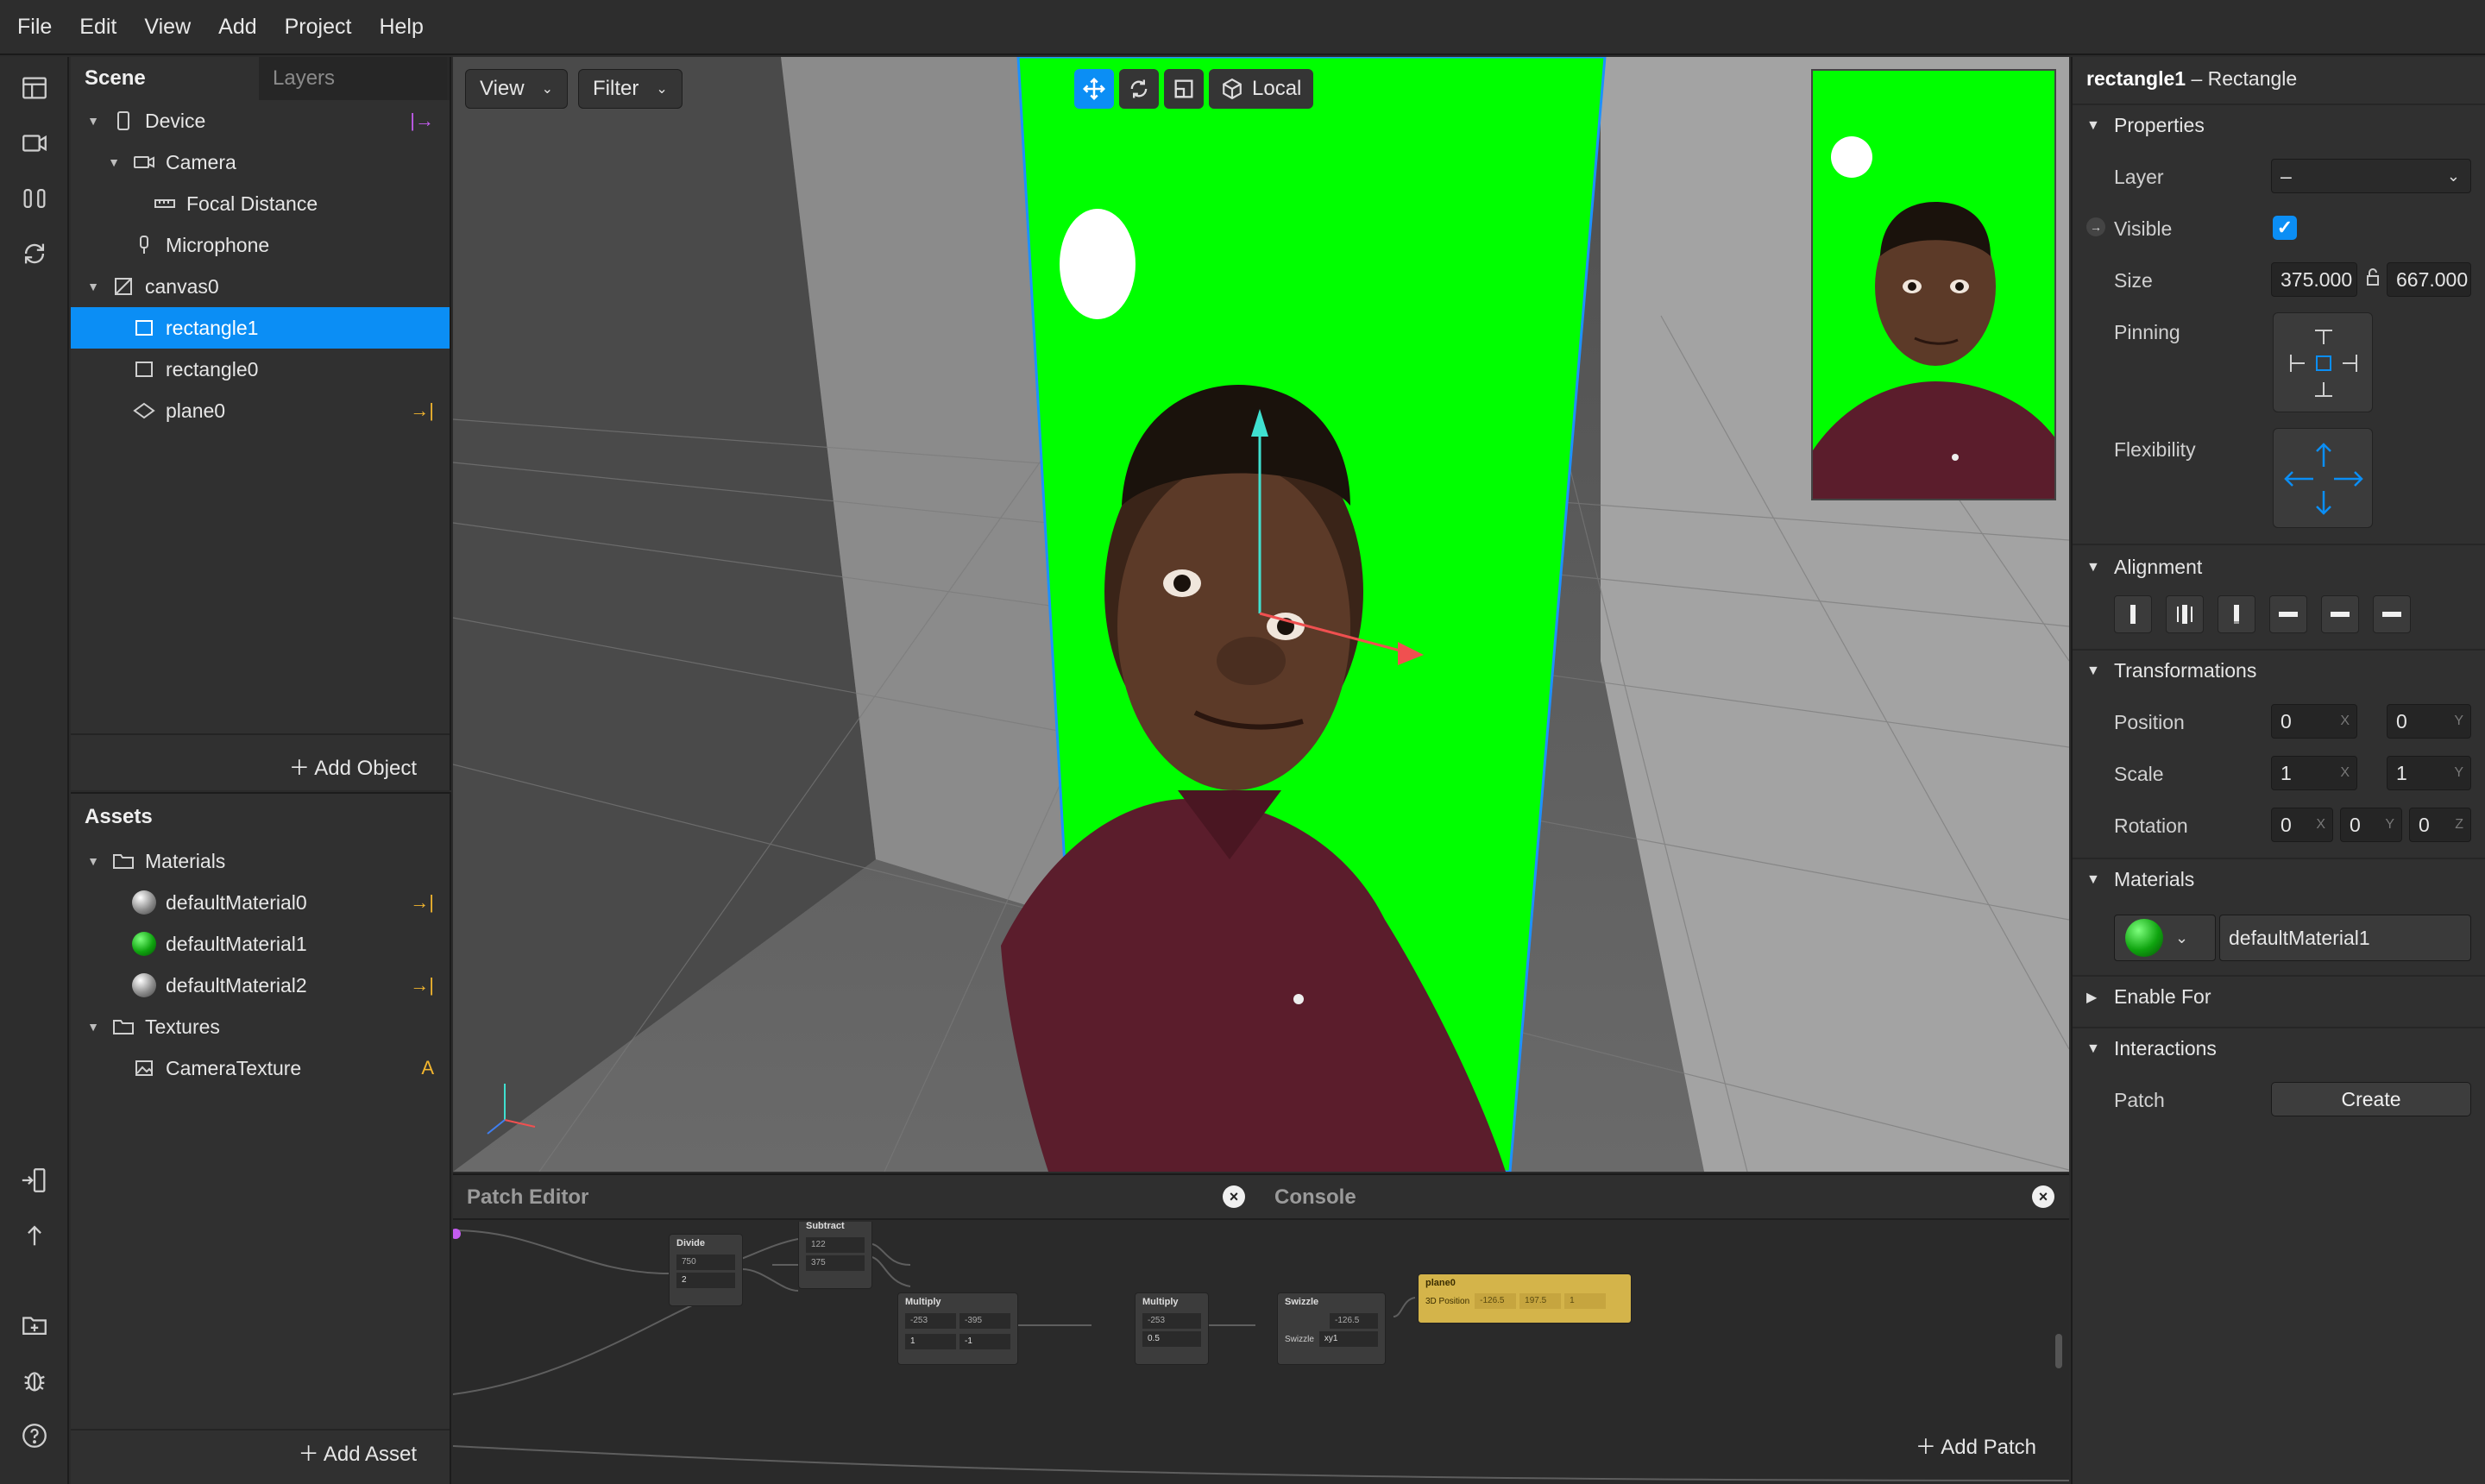  What do you see at coordinates (260, 121) in the screenshot?
I see `tree-item-device: ▼ Device |→` at bounding box center [260, 121].